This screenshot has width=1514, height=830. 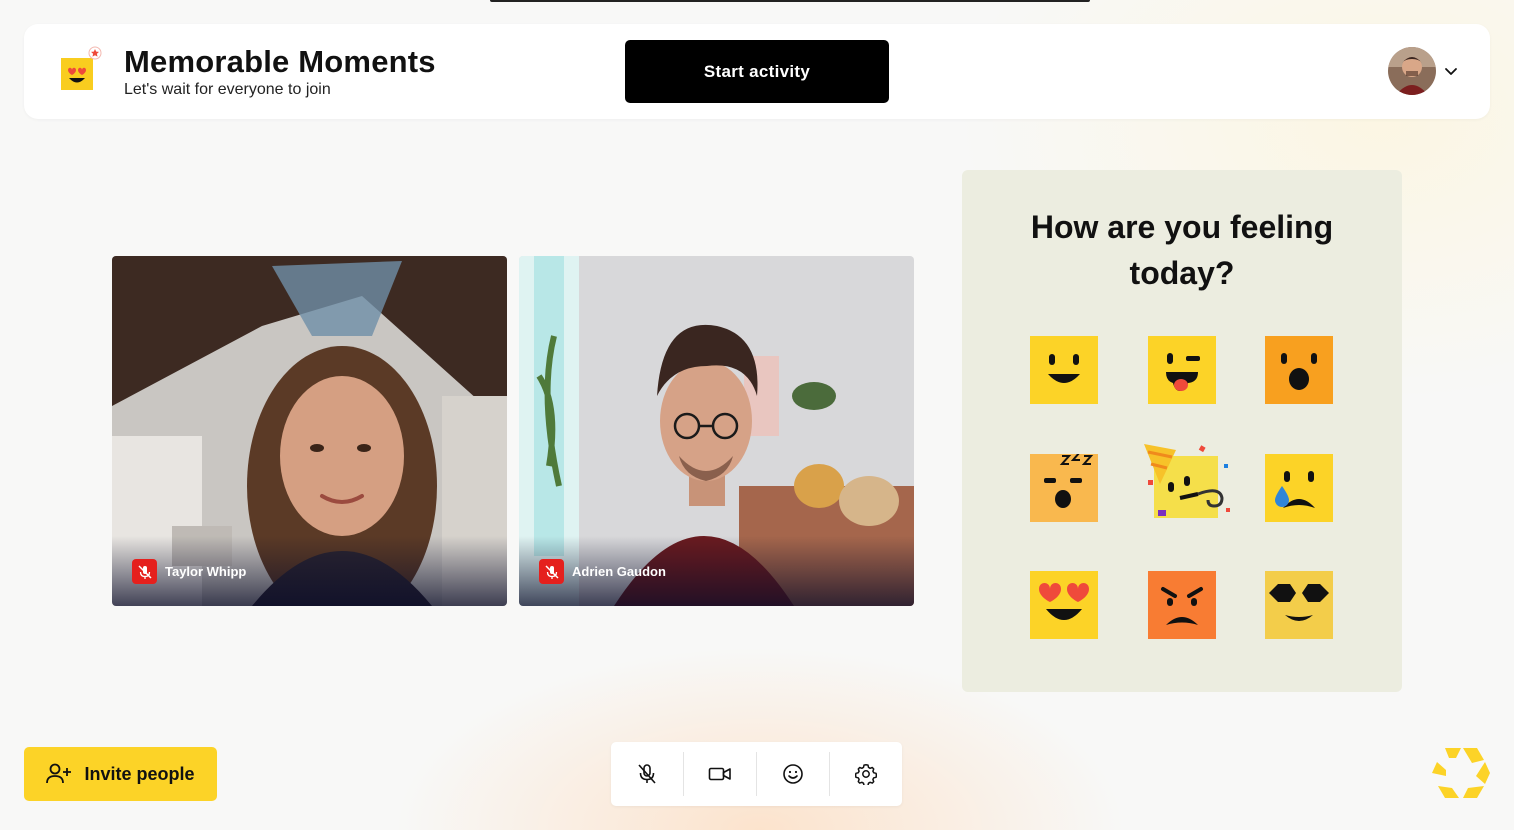 What do you see at coordinates (1299, 370) in the screenshot?
I see `surprised-emoji-icon` at bounding box center [1299, 370].